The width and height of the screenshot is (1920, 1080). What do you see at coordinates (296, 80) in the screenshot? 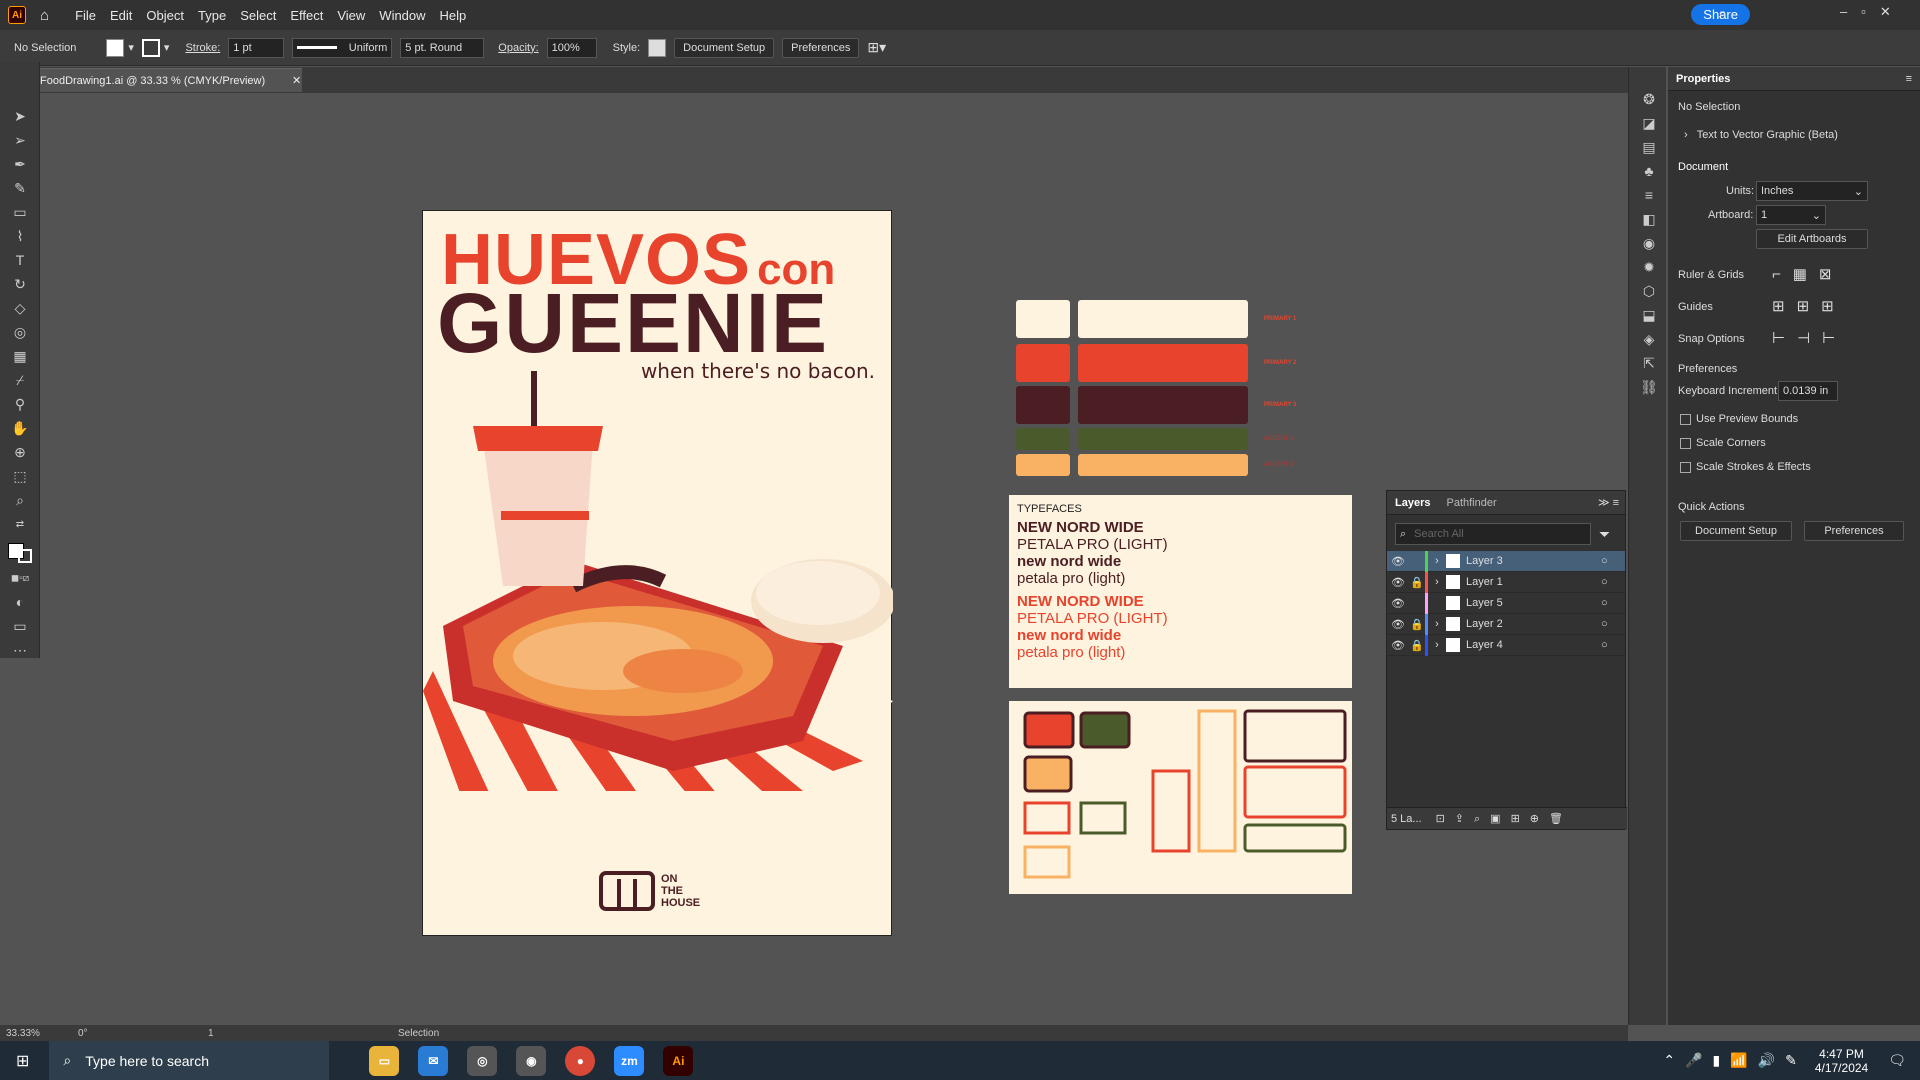
I see `close-icon: ✕` at bounding box center [296, 80].